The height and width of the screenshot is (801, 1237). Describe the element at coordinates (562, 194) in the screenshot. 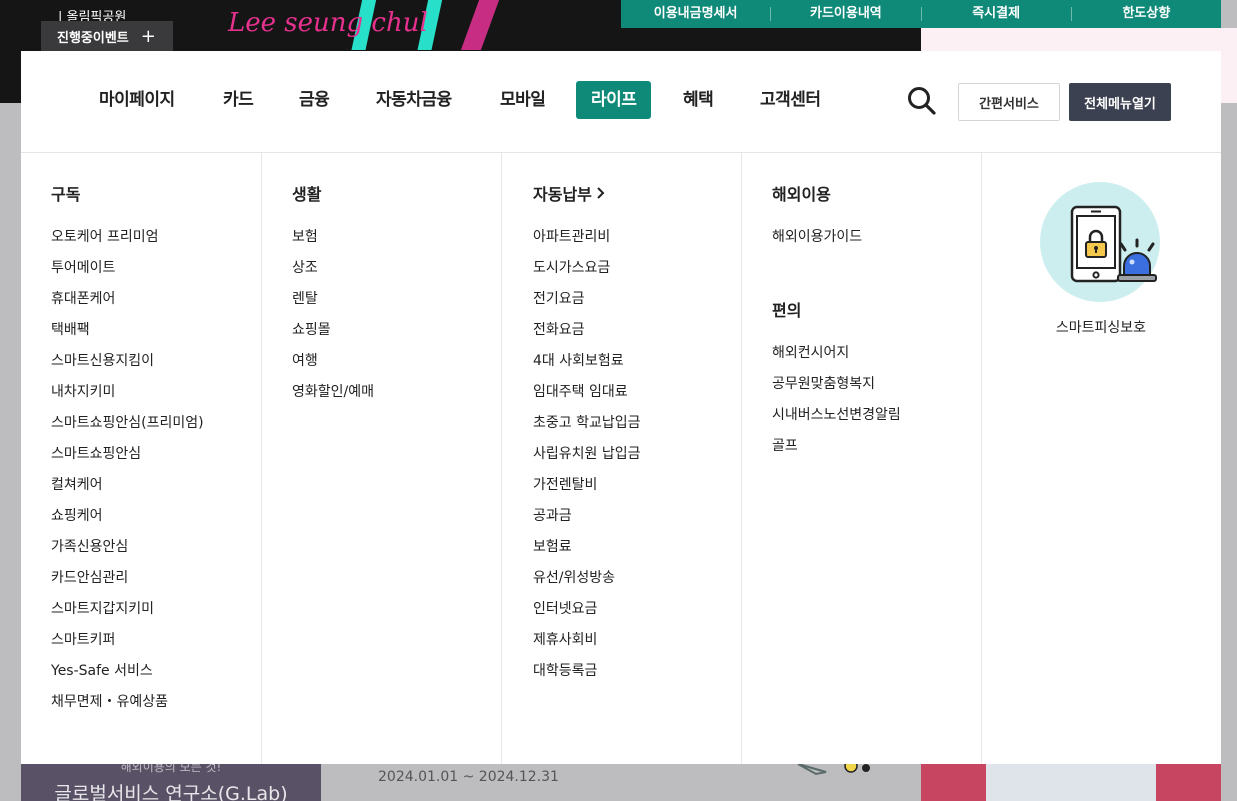

I see `section-title-label: 자동납부` at that location.